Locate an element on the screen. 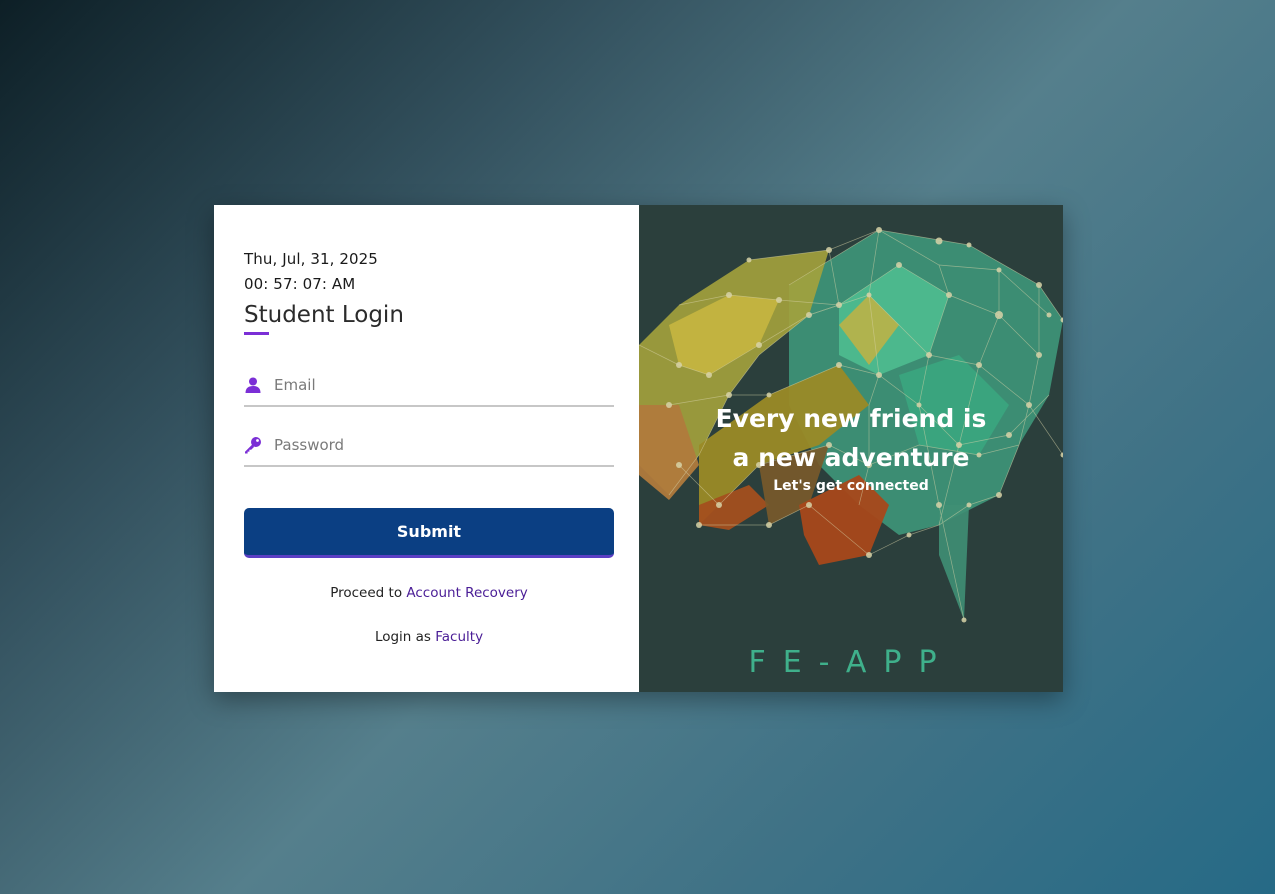 The width and height of the screenshot is (1275, 894). user-icon is located at coordinates (253, 385).